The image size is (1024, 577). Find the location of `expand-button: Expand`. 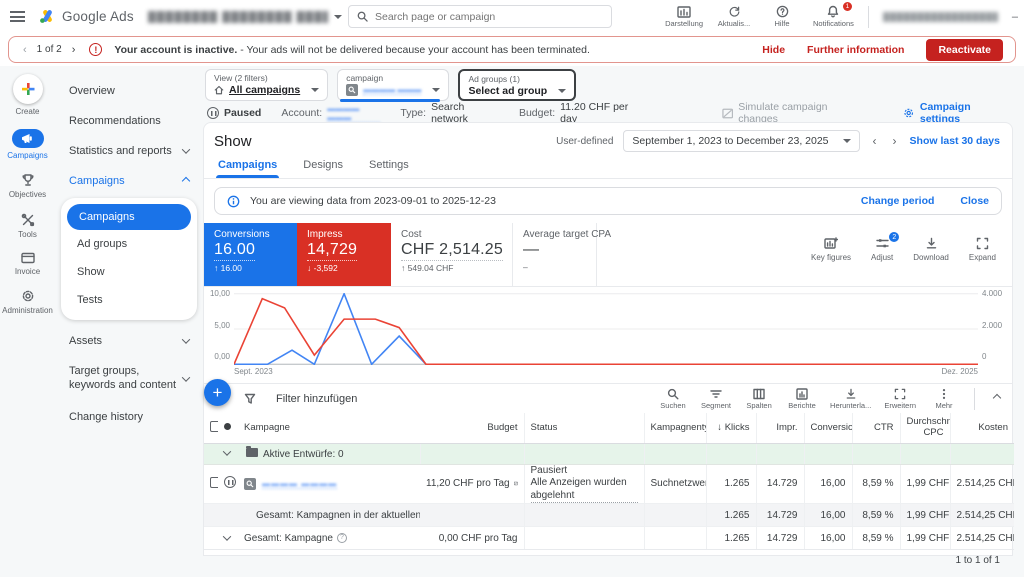

expand-button: Expand is located at coordinates (982, 249).